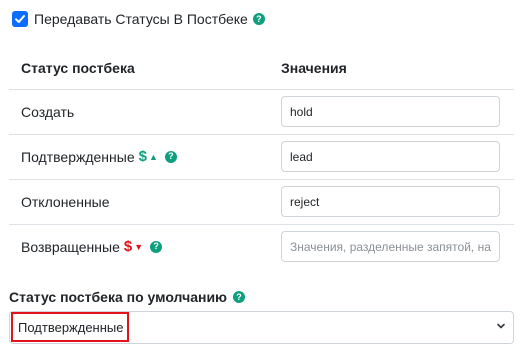 The width and height of the screenshot is (523, 355). I want to click on table-row: Создать, so click(261, 112).